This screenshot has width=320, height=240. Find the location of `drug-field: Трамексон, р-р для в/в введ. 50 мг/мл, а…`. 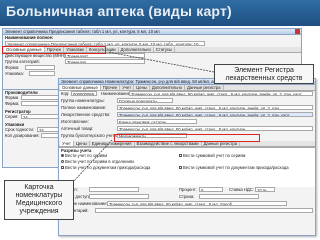

drug-field: Трамексон, р-р для в/в введ. 50 мг/мл, а… is located at coordinates (215, 114).